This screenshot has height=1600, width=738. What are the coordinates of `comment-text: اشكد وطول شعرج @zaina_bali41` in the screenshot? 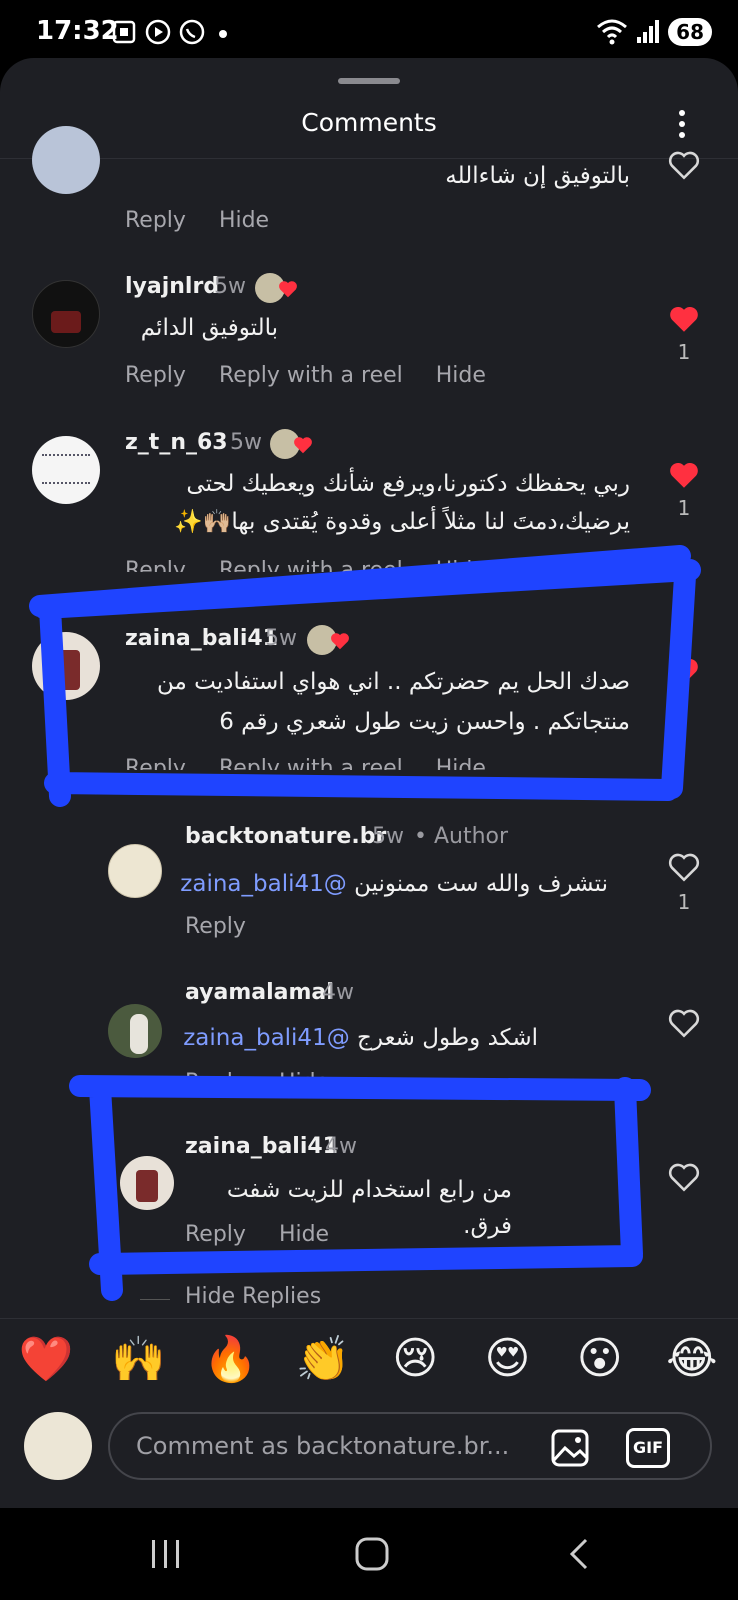 It's located at (358, 1038).